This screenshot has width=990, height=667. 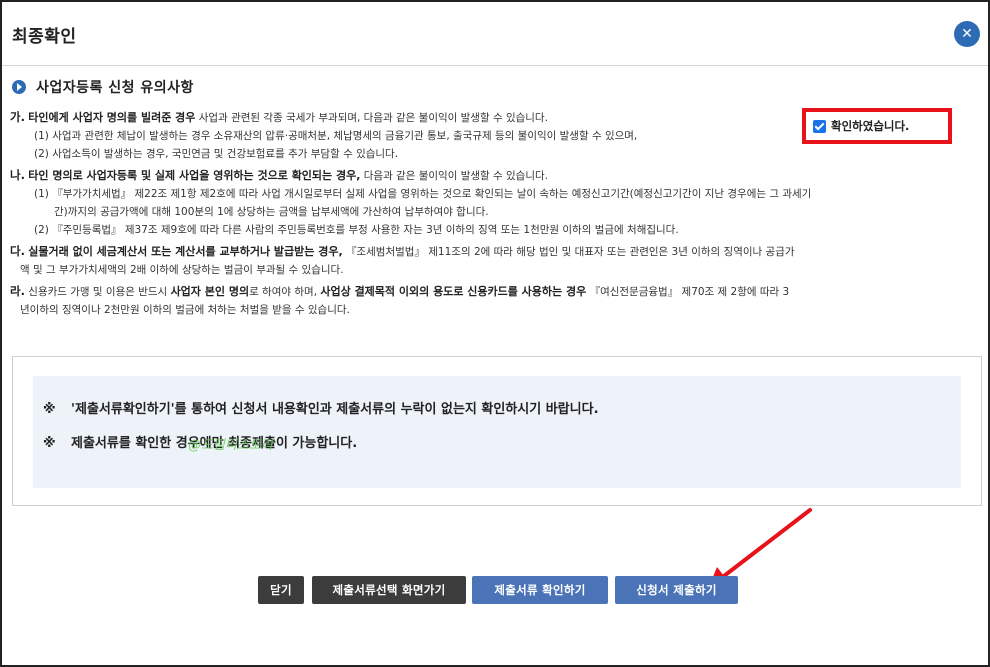 What do you see at coordinates (44, 37) in the screenshot?
I see `dialog-title: 최종확인` at bounding box center [44, 37].